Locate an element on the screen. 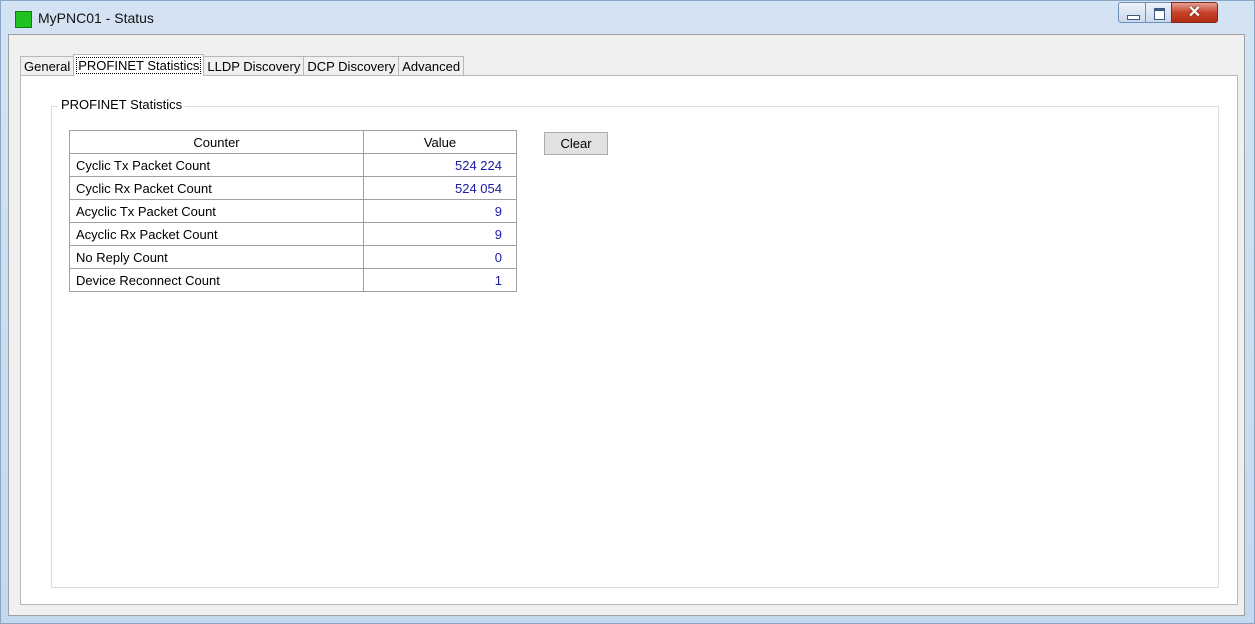  groupbox-title: PROFINET Statistics is located at coordinates (122, 104).